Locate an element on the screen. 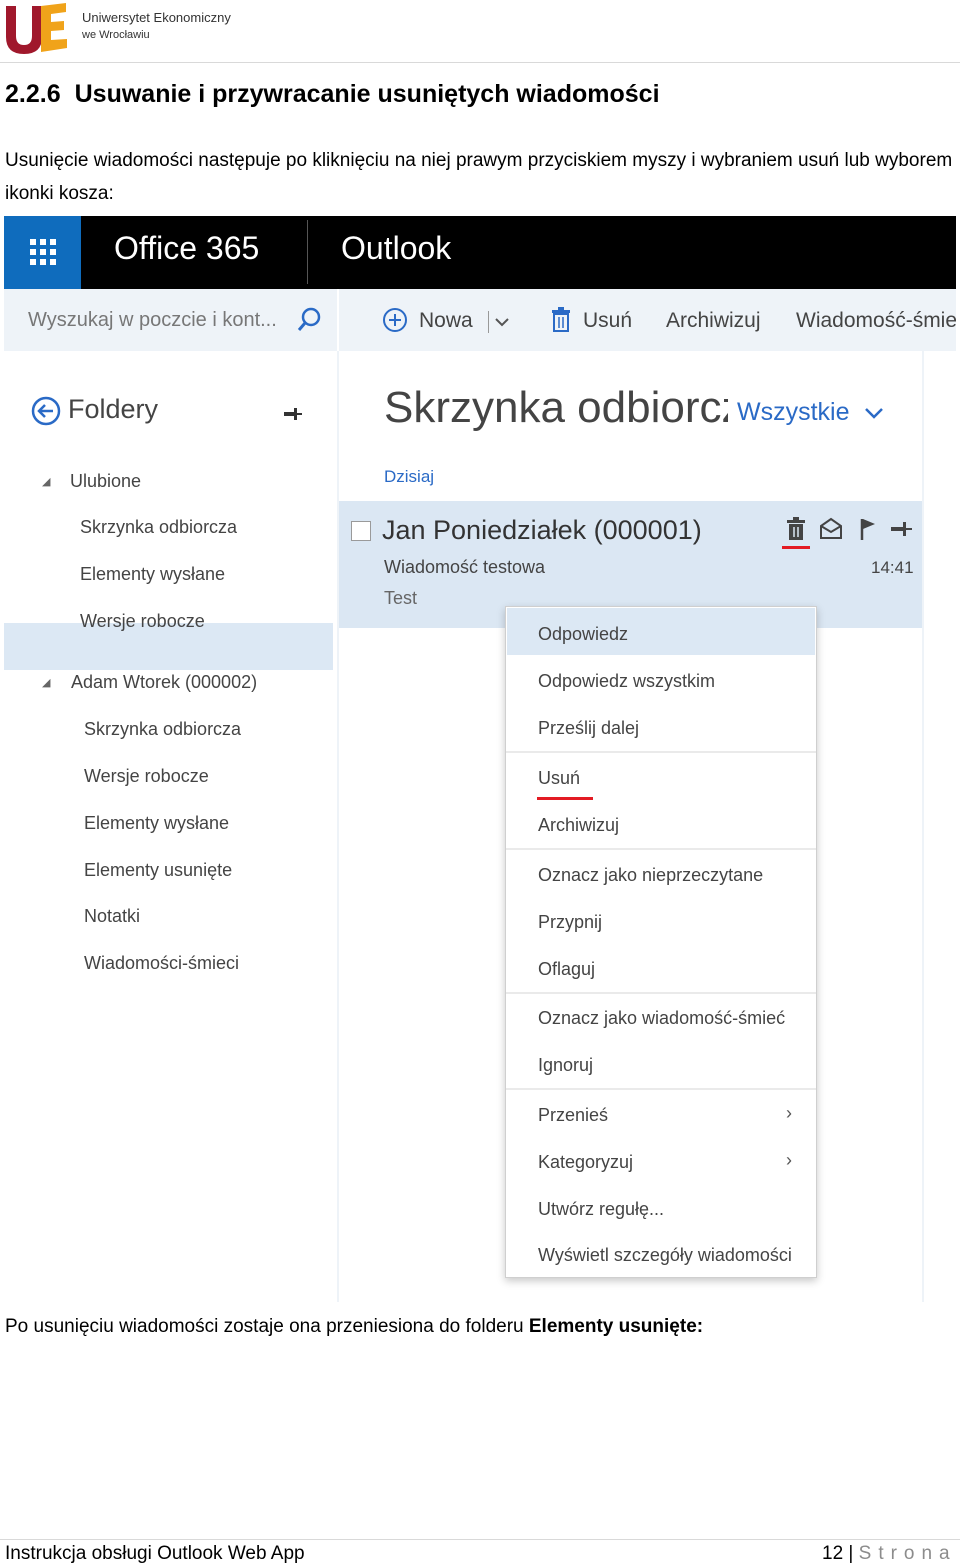 Image resolution: width=960 pixels, height=1568 pixels. search-icon is located at coordinates (309, 320).